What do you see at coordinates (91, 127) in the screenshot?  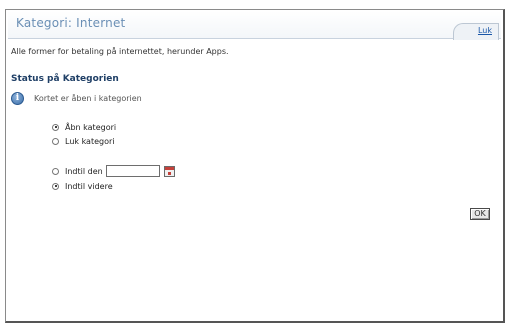 I see `radio-label: Åbn kategori` at bounding box center [91, 127].